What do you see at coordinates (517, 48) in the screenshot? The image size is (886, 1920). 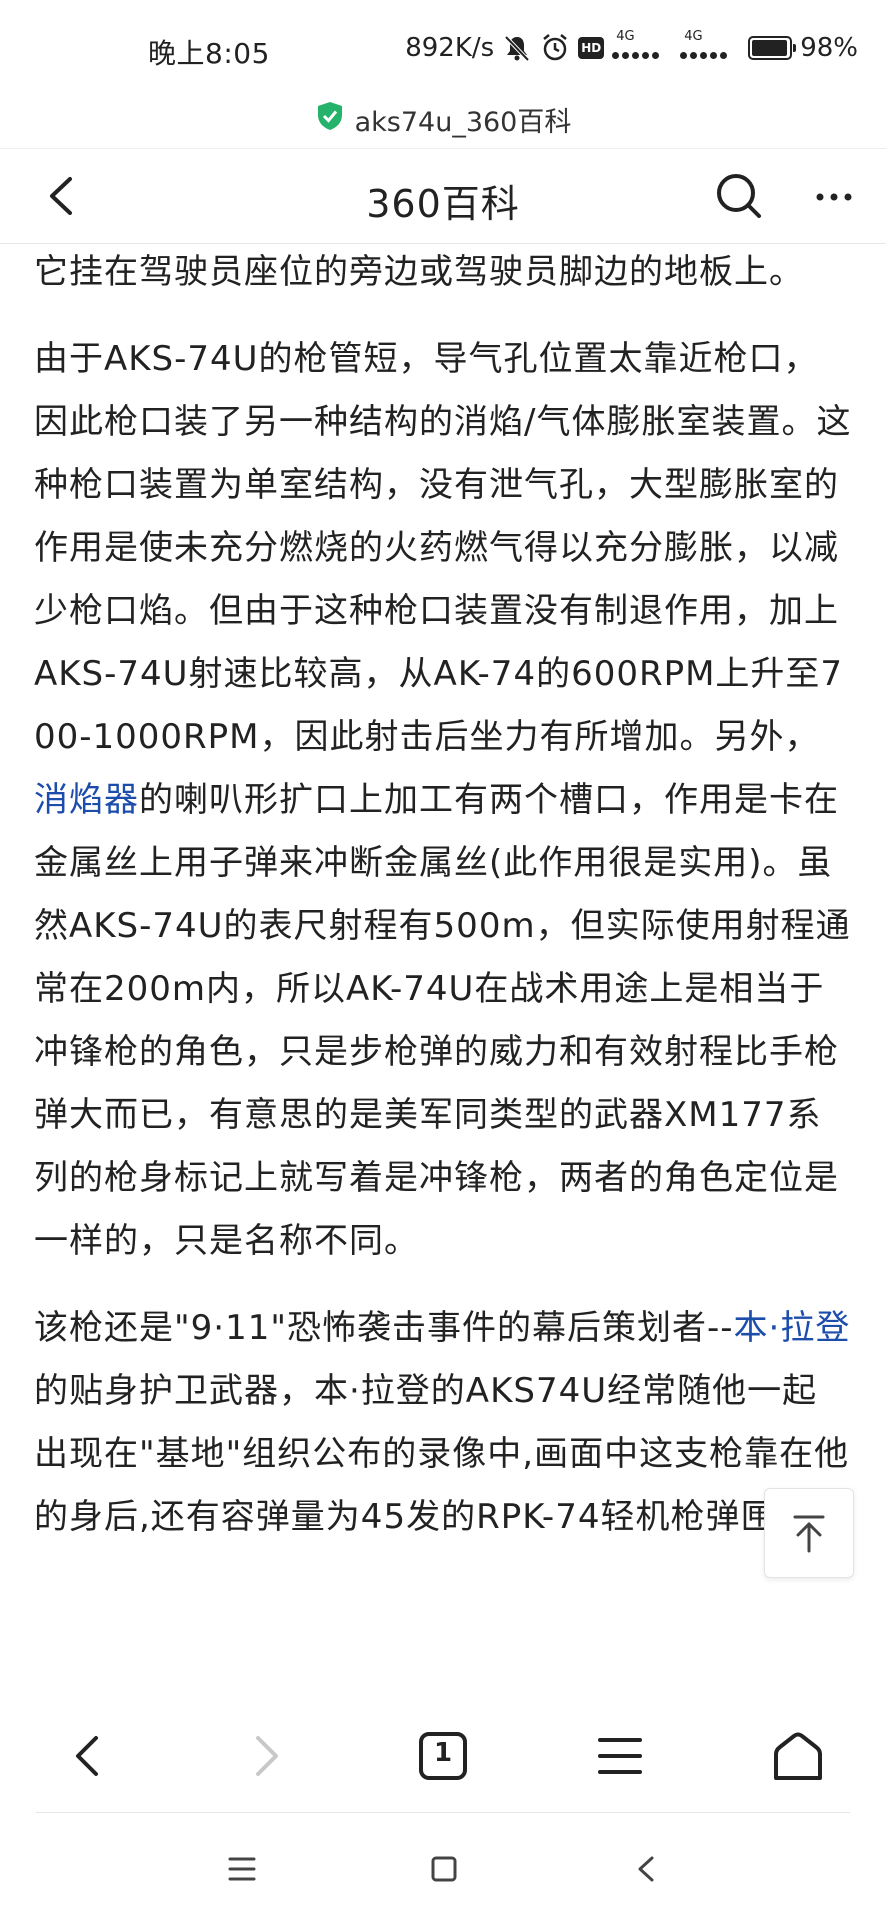 I see `mute-icon` at bounding box center [517, 48].